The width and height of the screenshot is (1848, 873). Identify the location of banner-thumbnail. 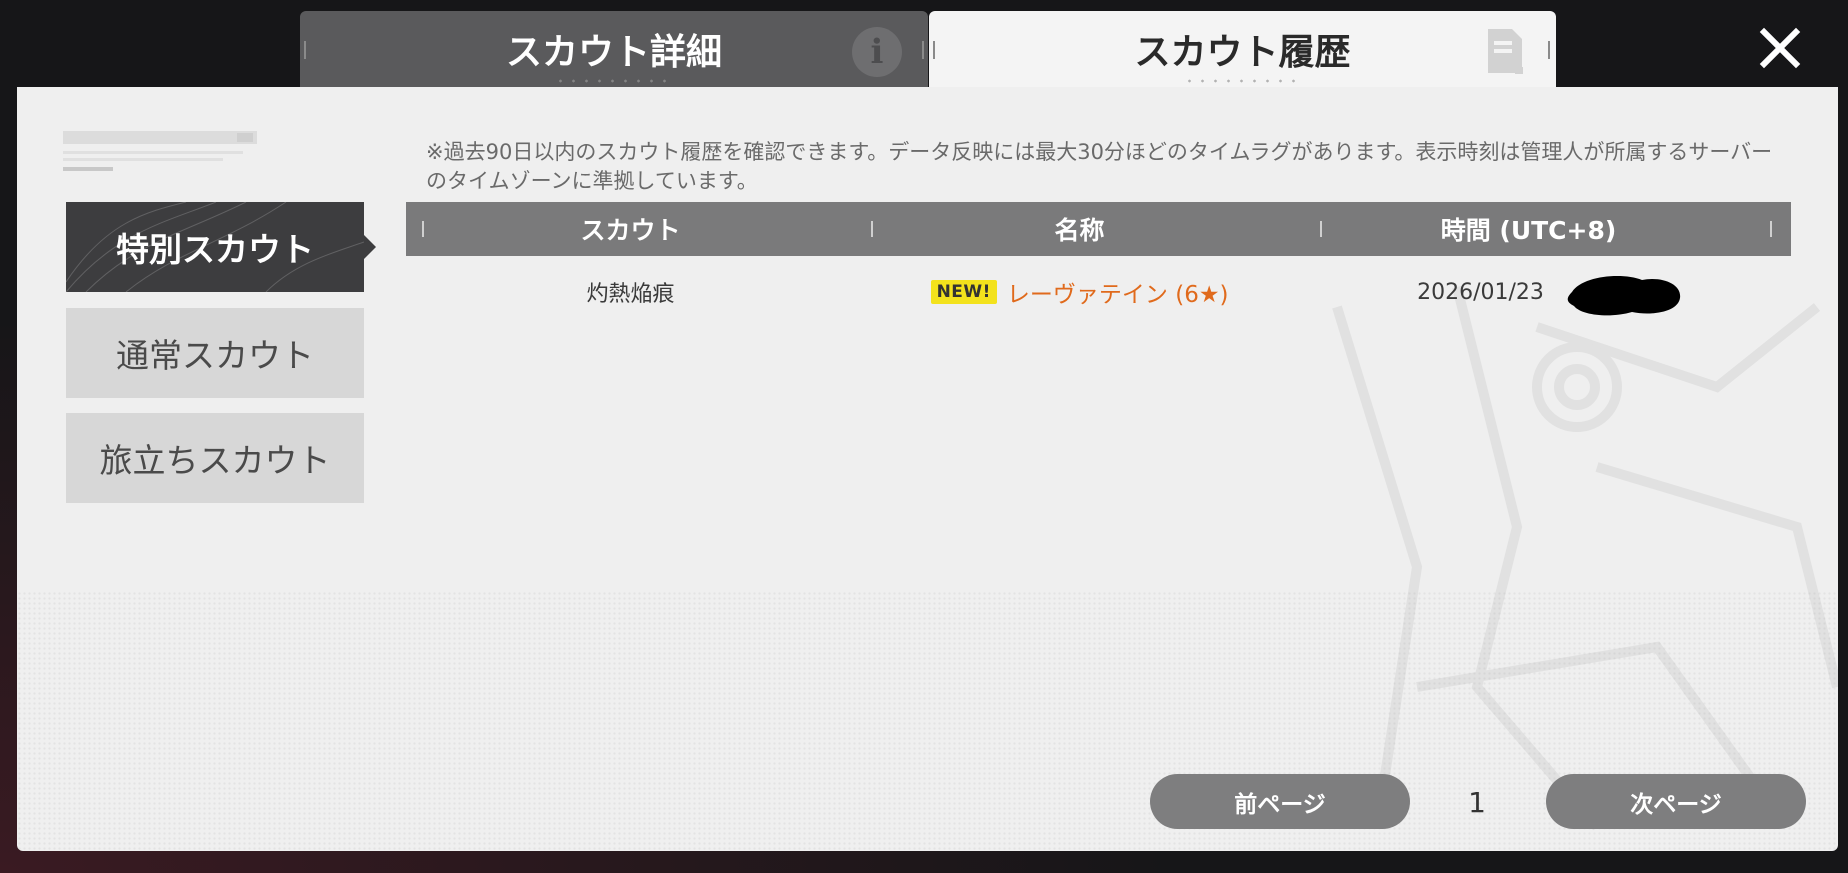
(160, 151).